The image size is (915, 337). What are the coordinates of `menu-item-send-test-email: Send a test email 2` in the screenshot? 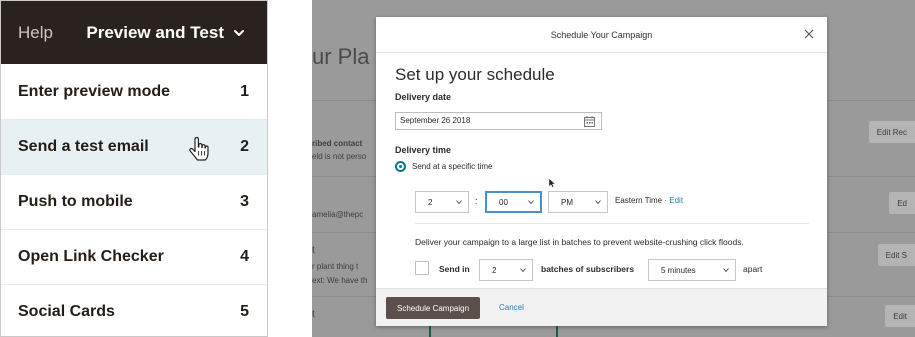 It's located at (134, 146).